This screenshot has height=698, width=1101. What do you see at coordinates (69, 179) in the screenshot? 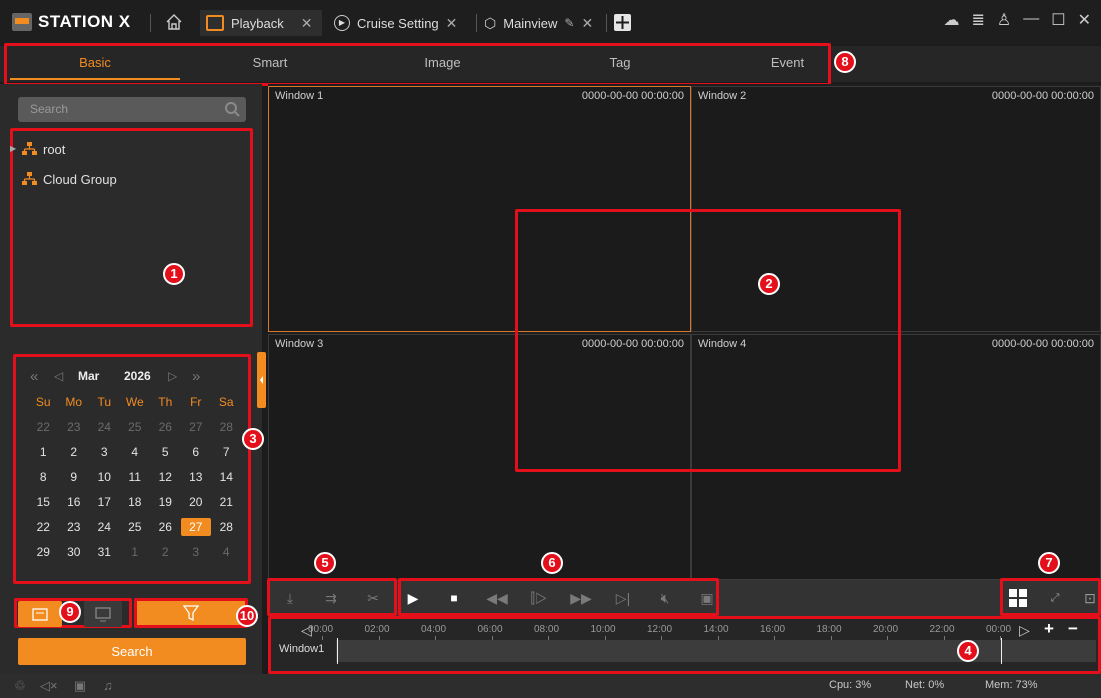
I see `tree-item-cloud-group: Cloud Group` at bounding box center [69, 179].